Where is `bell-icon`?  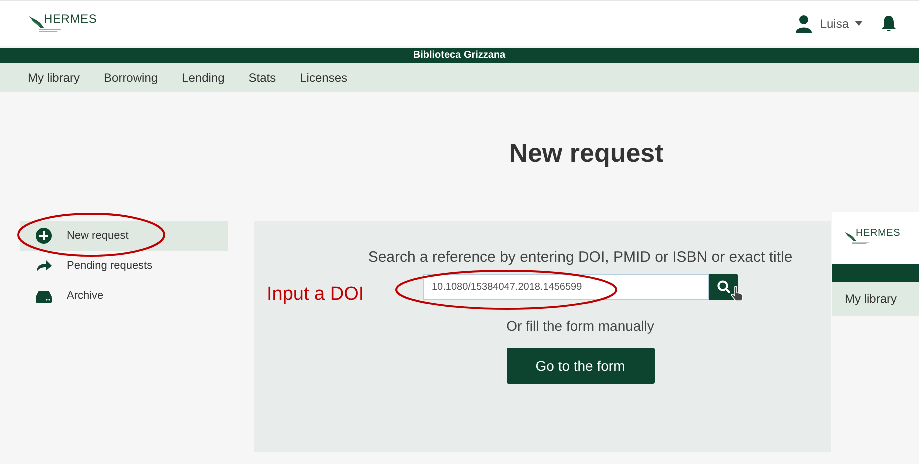 bell-icon is located at coordinates (889, 23).